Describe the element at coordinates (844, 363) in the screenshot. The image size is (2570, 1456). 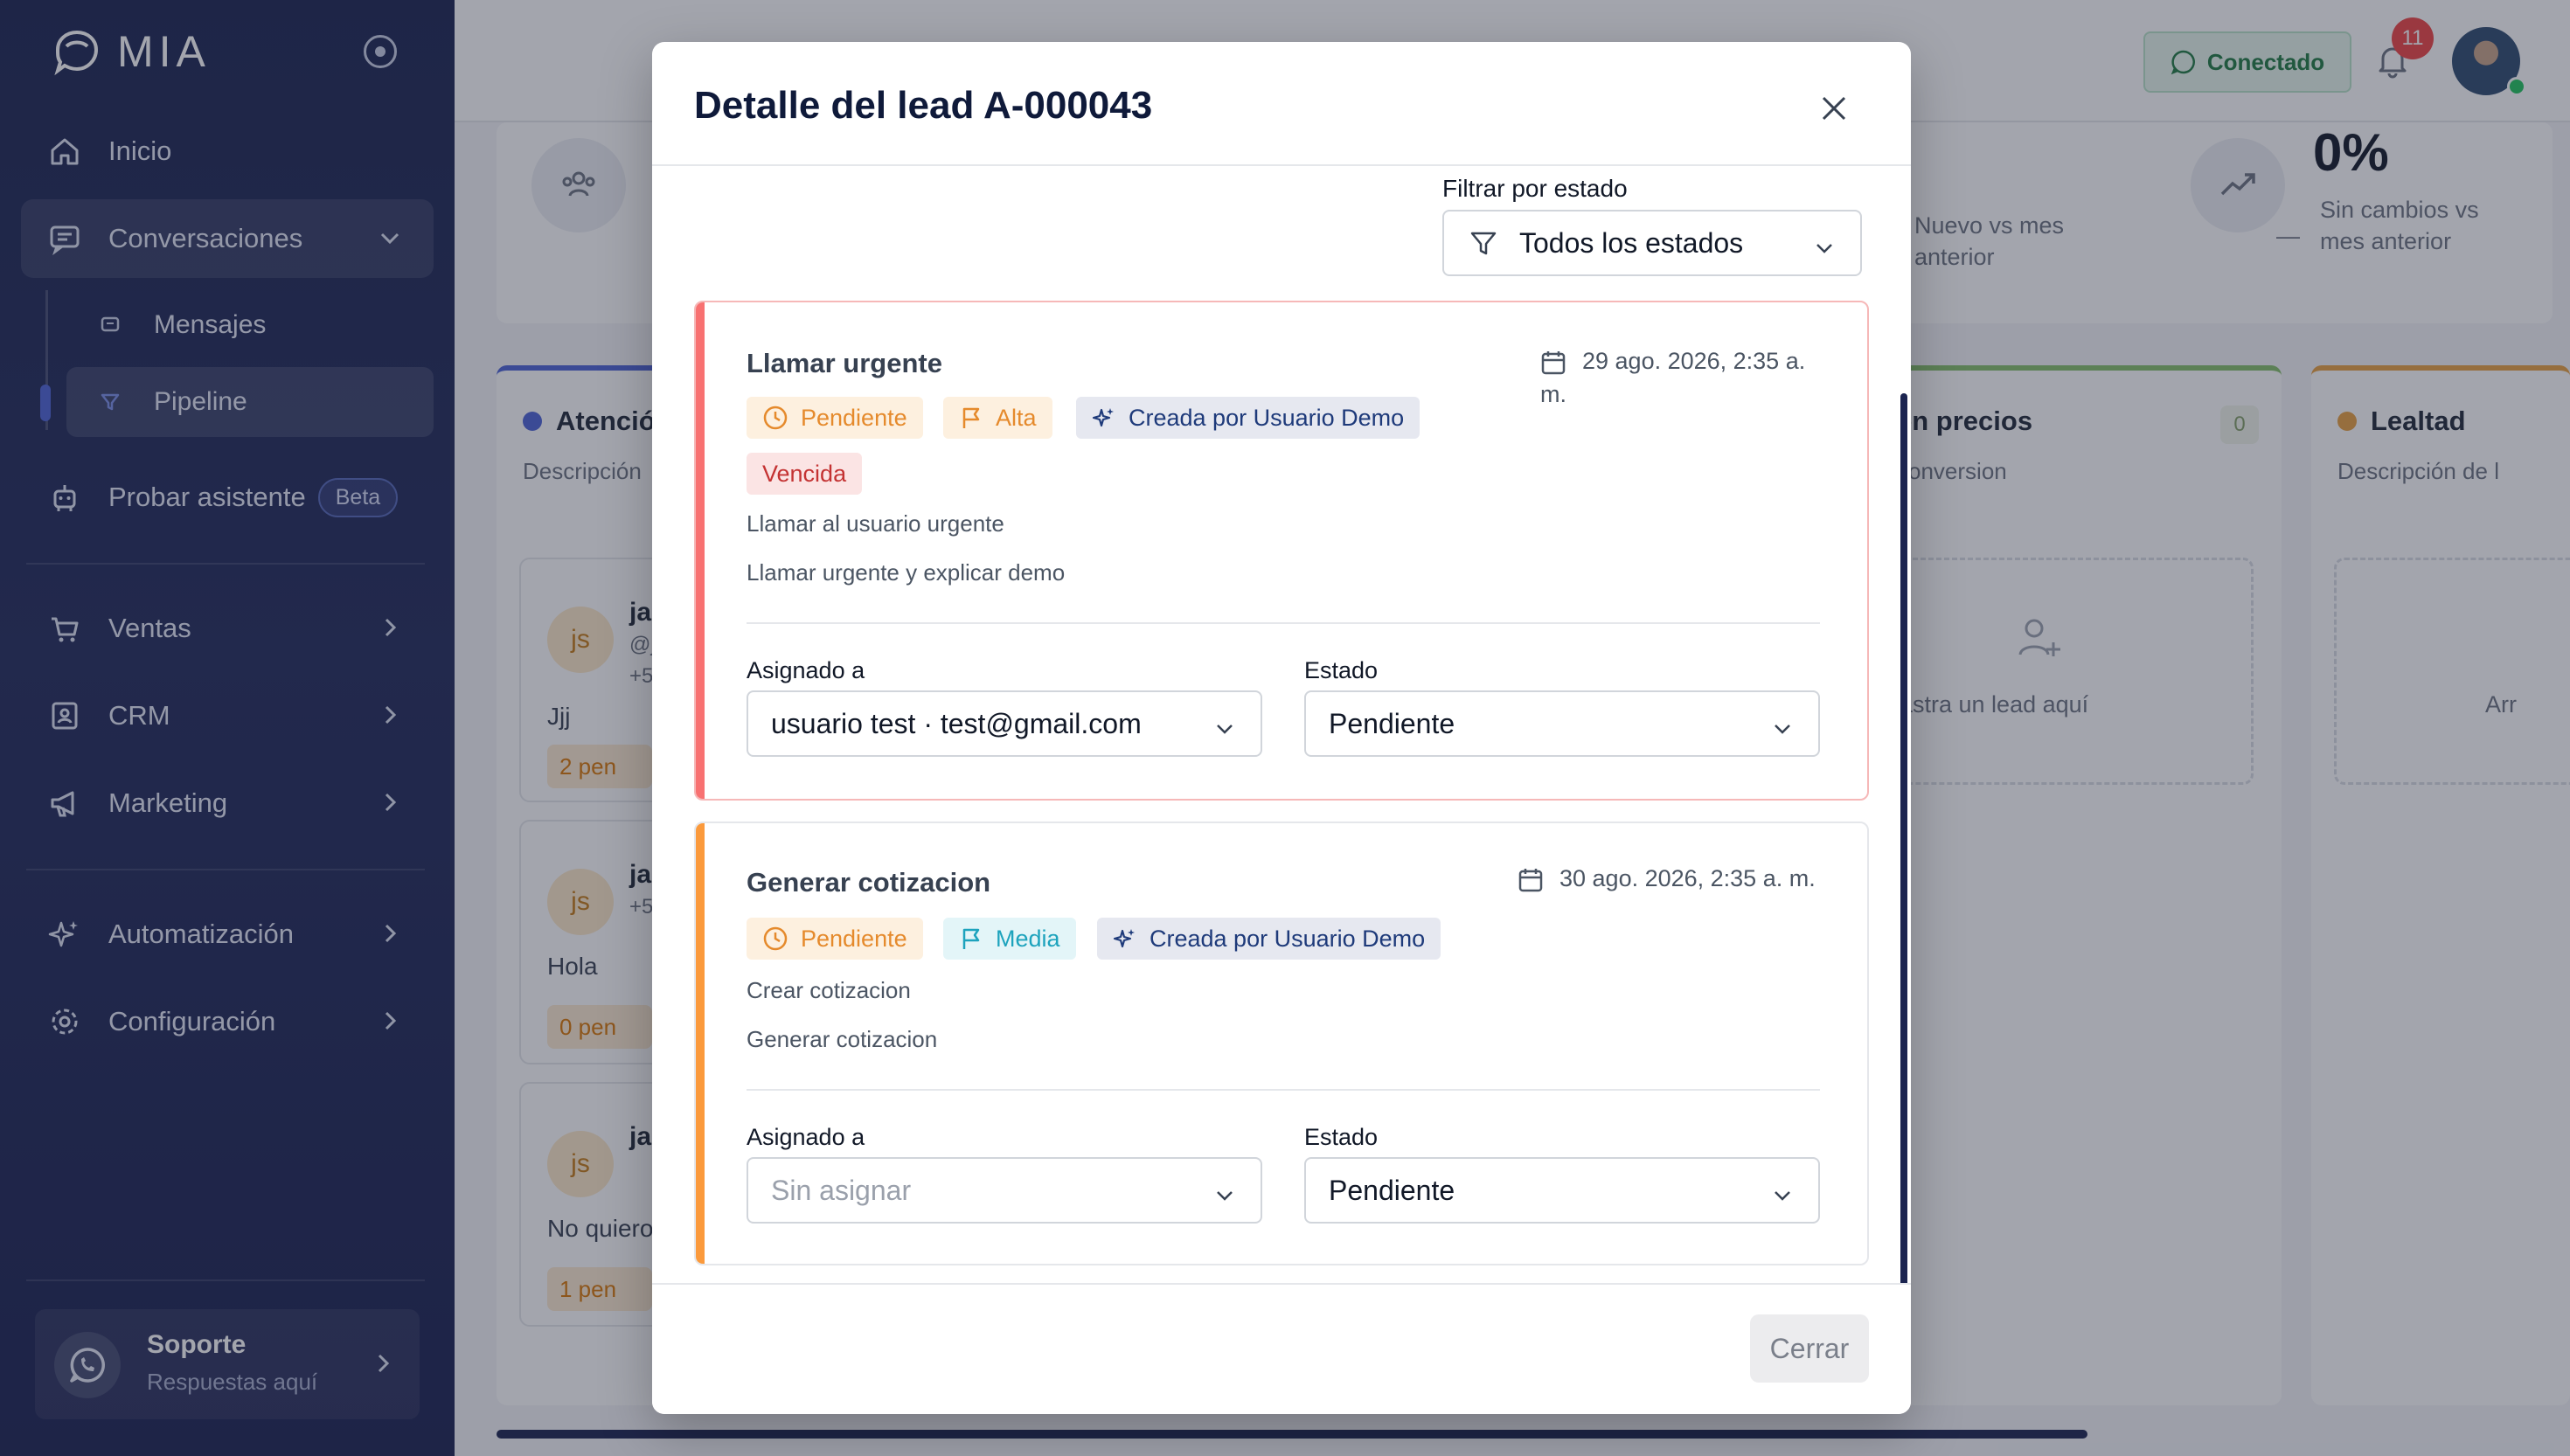
I see `task-title: Llamar urgente` at that location.